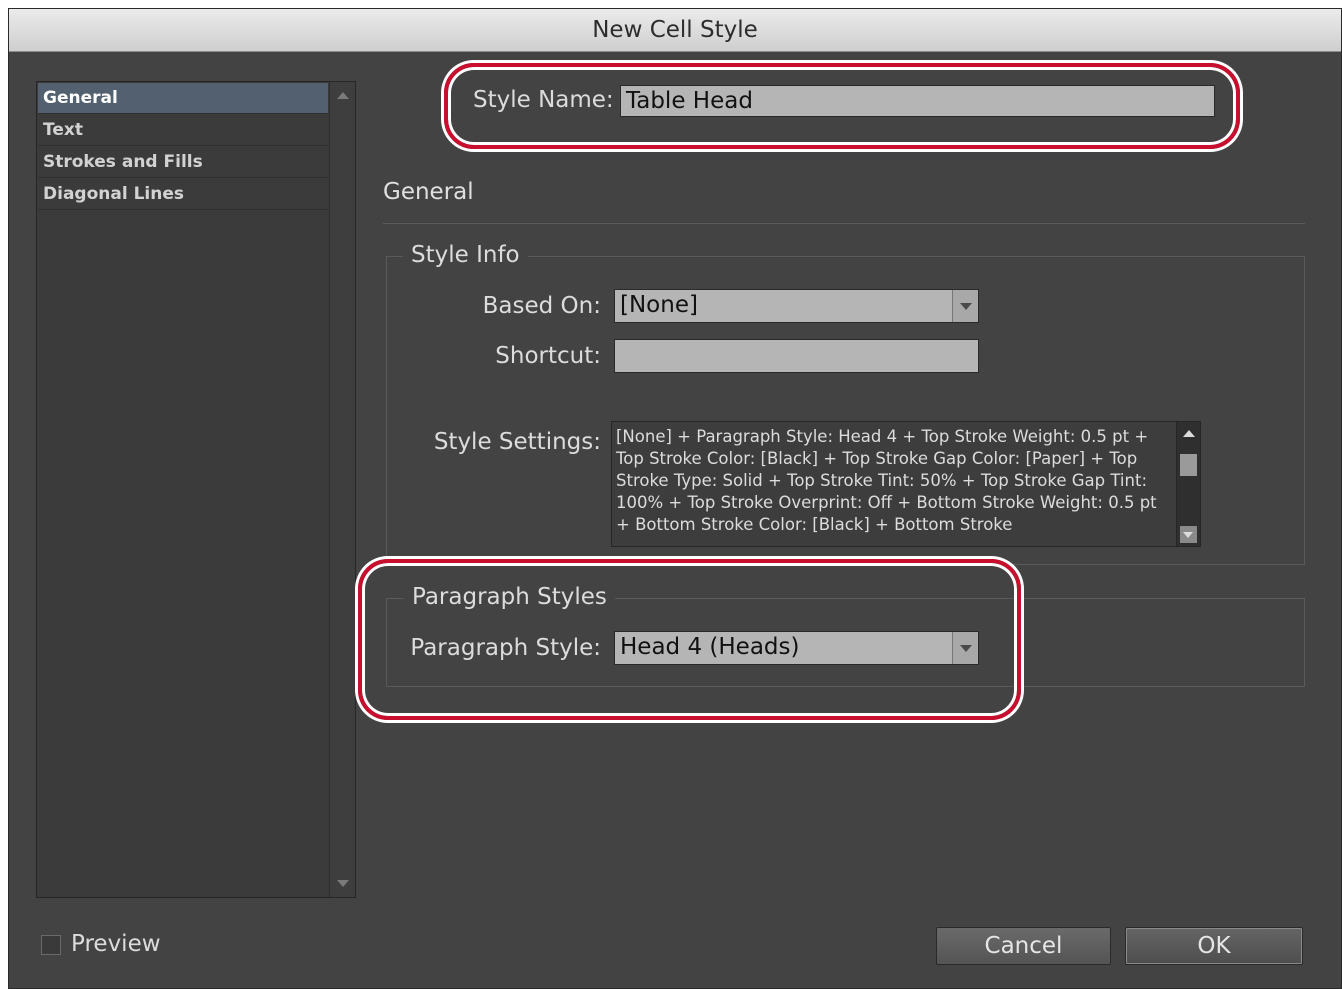 The height and width of the screenshot is (989, 1342). What do you see at coordinates (183, 162) in the screenshot?
I see `sidebar-item-strokes-and-fills: Strokes and Fills` at bounding box center [183, 162].